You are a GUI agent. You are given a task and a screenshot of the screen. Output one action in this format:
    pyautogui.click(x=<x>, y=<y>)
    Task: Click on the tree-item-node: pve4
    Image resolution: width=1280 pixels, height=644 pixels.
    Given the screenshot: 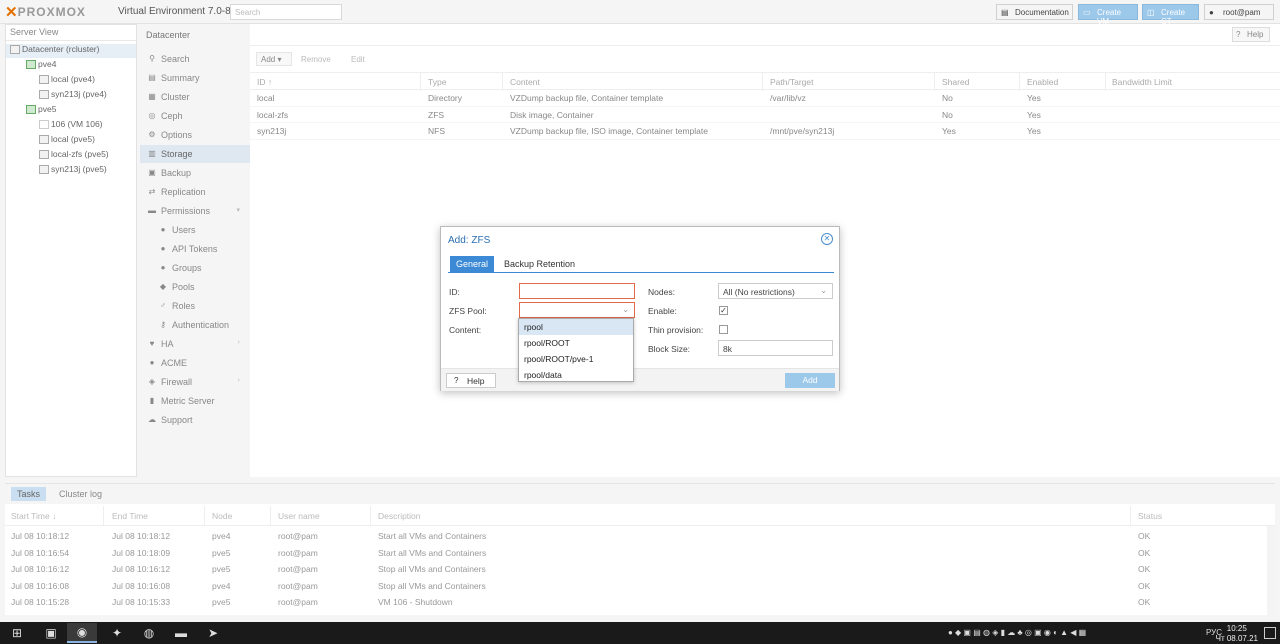 What is the action you would take?
    pyautogui.click(x=31, y=66)
    